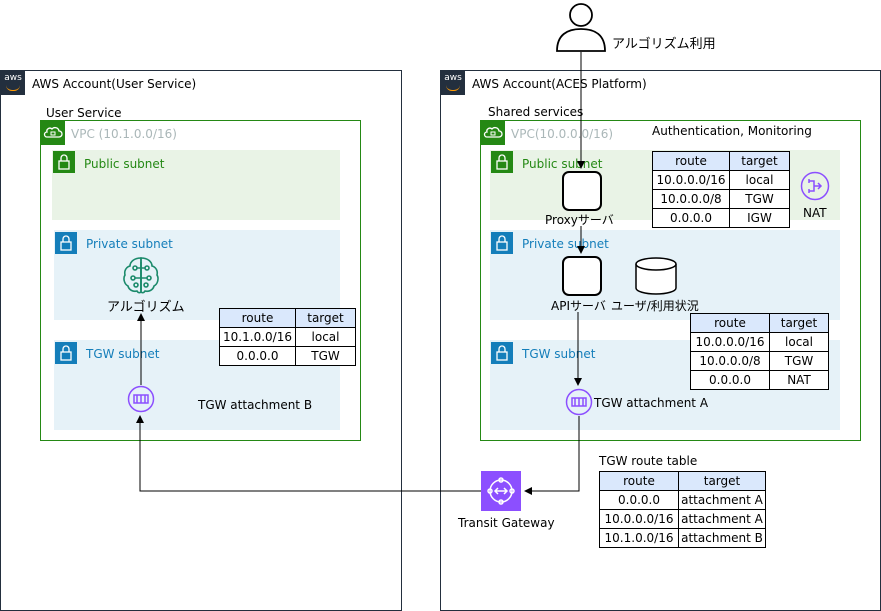 Image resolution: width=881 pixels, height=611 pixels. I want to click on arrow-attachment-a-to-tgw, so click(552, 455).